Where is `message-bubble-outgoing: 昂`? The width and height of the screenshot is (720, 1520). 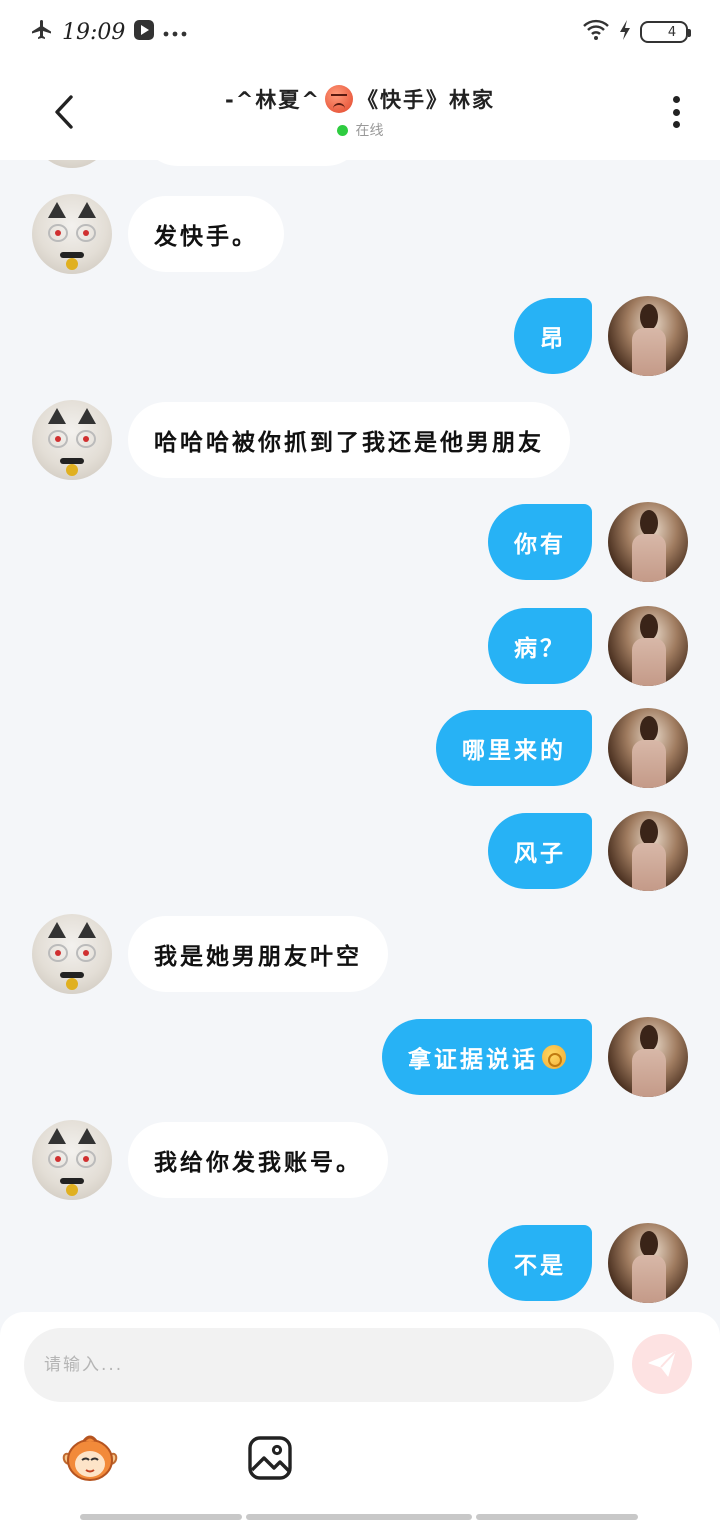 message-bubble-outgoing: 昂 is located at coordinates (553, 336).